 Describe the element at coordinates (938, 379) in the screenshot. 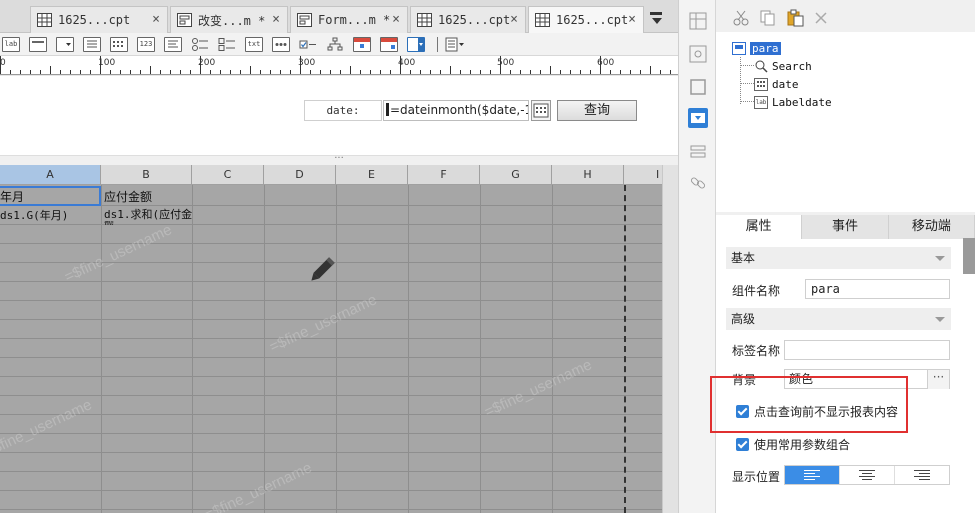

I see `background-more-button: ···` at that location.